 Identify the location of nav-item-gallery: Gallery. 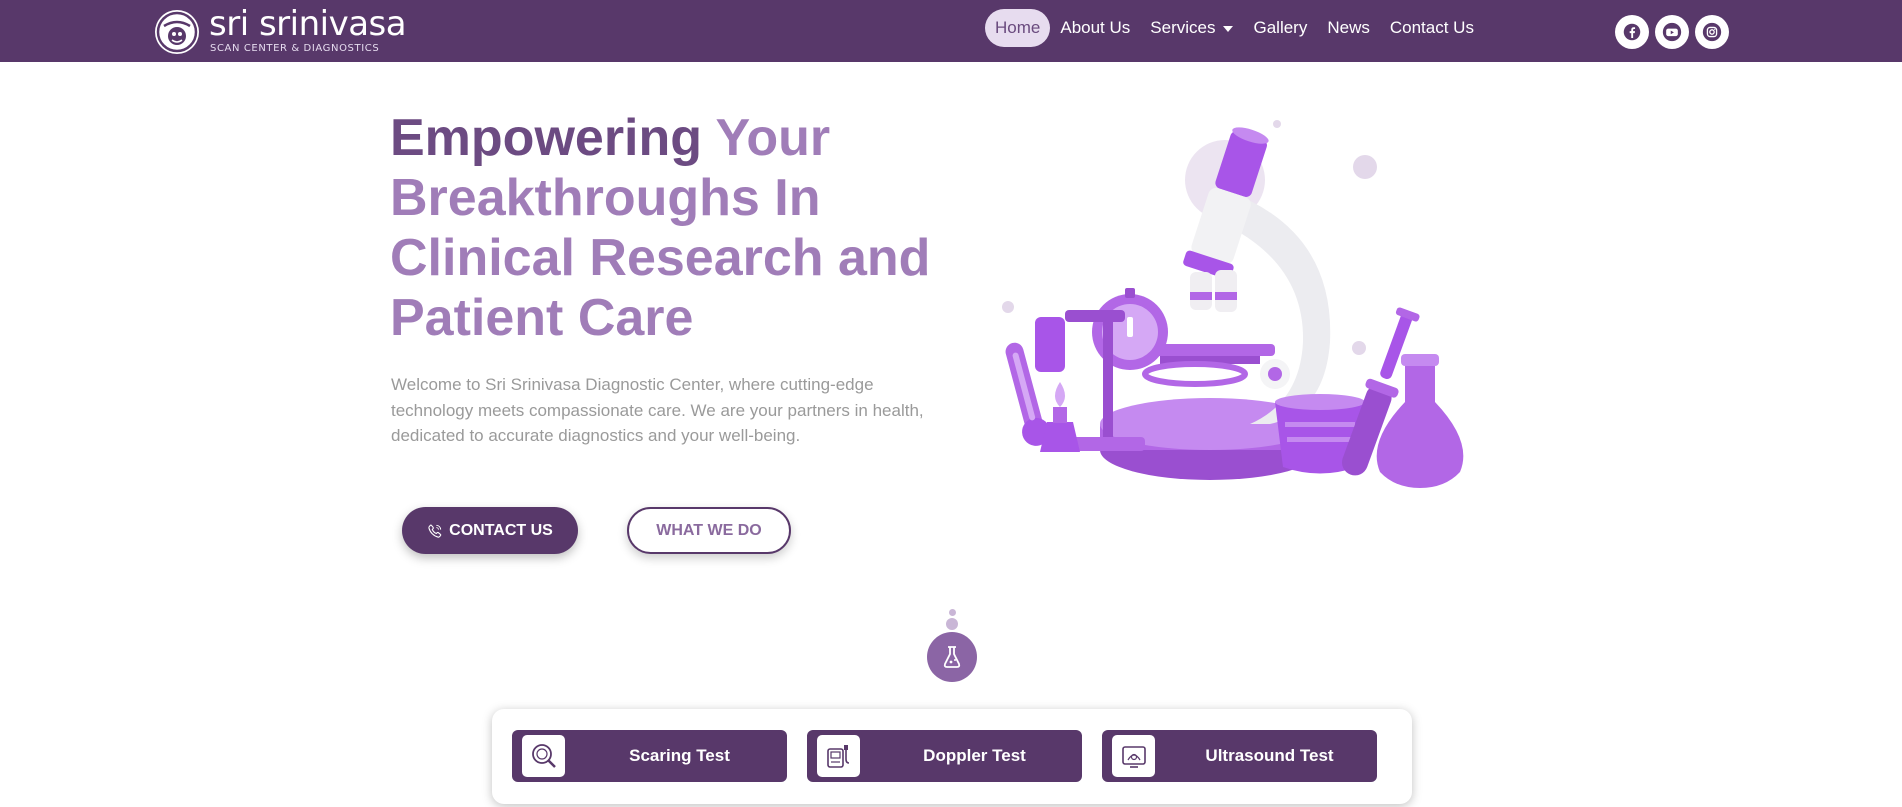
(1280, 28).